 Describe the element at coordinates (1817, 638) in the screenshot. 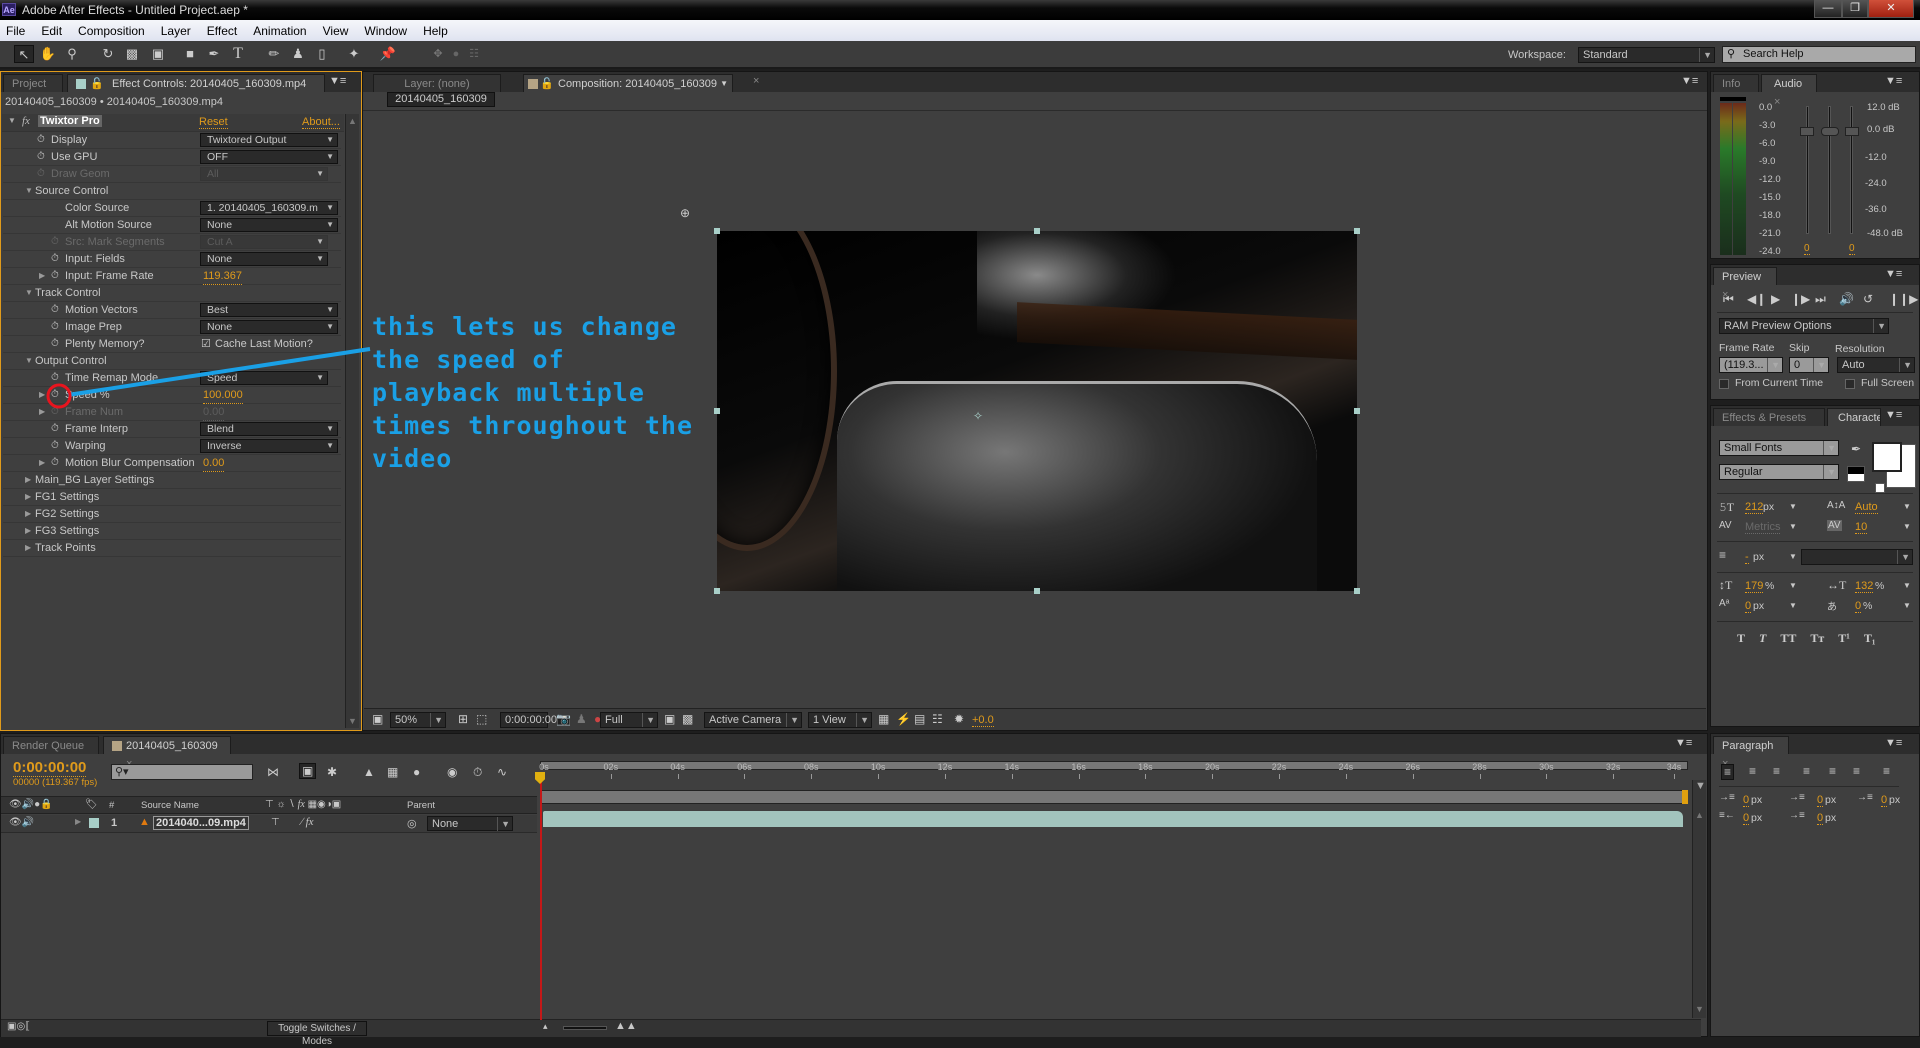

I see `small-caps-button: Tт` at that location.